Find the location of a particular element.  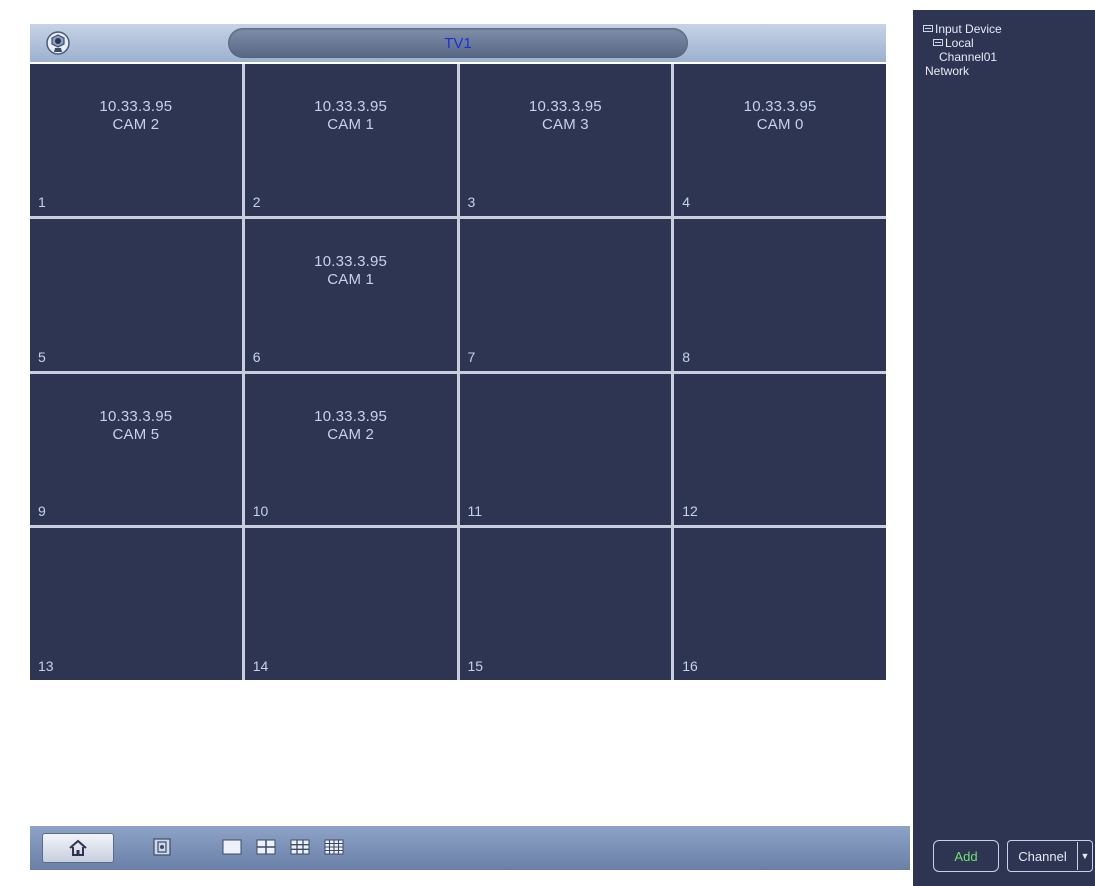

channel-cell: 10.33.3.95 CAM 3 3 is located at coordinates (565, 140).